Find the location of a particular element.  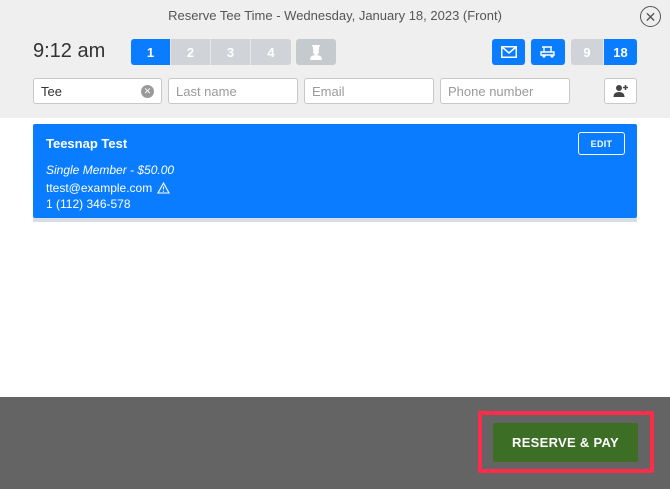

holes-selector: 9 18 is located at coordinates (604, 52).